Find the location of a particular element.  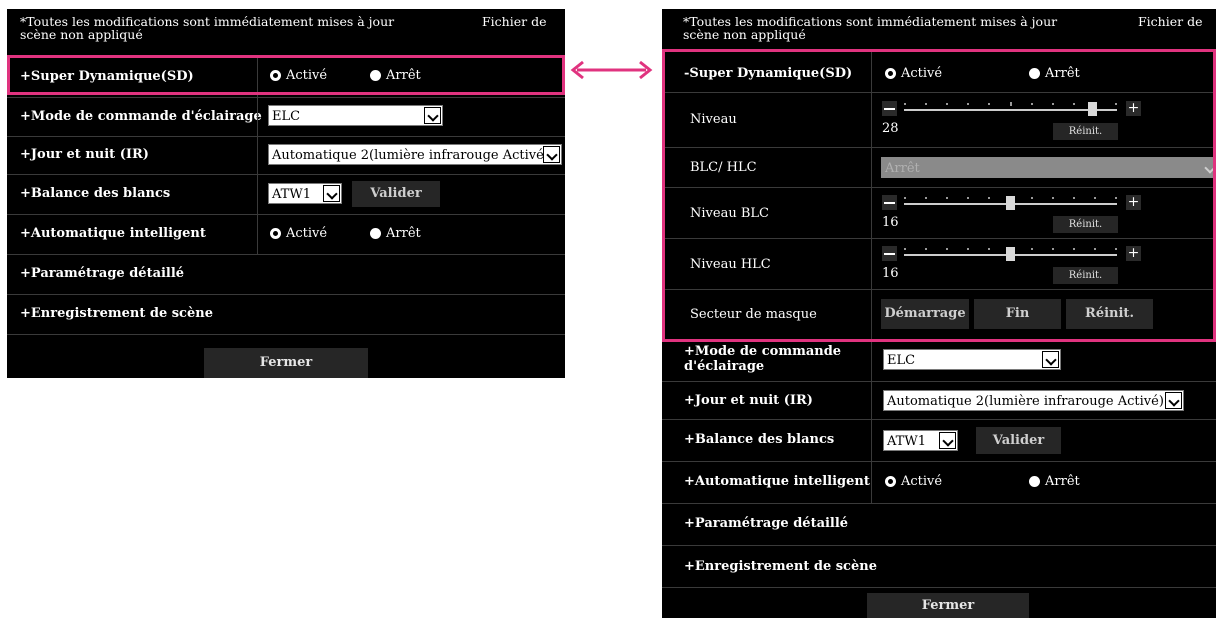

double-arrow-icon is located at coordinates (611, 70).